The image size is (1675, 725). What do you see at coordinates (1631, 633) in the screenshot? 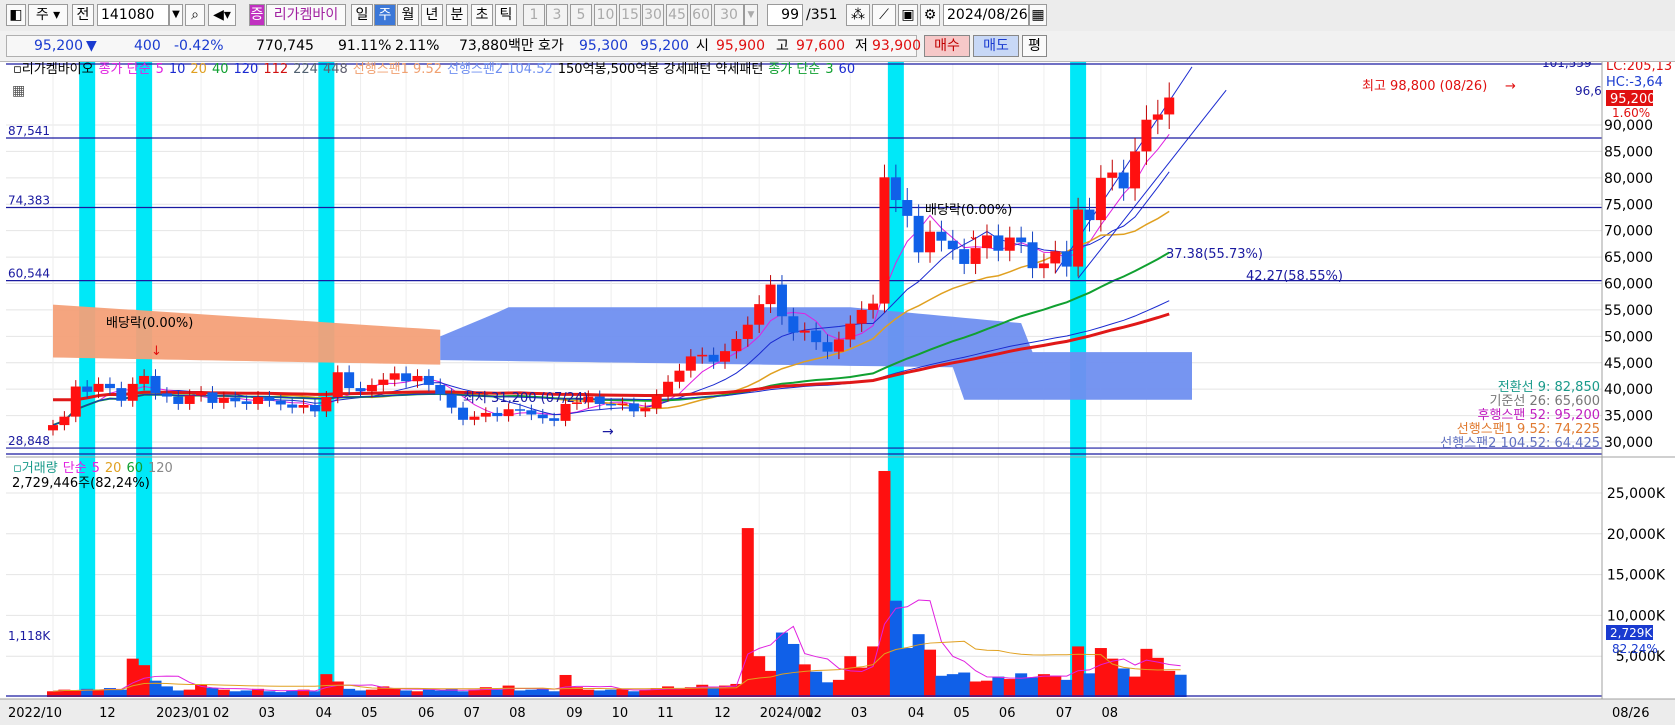
I see `volume-tag: 2,729K` at bounding box center [1631, 633].